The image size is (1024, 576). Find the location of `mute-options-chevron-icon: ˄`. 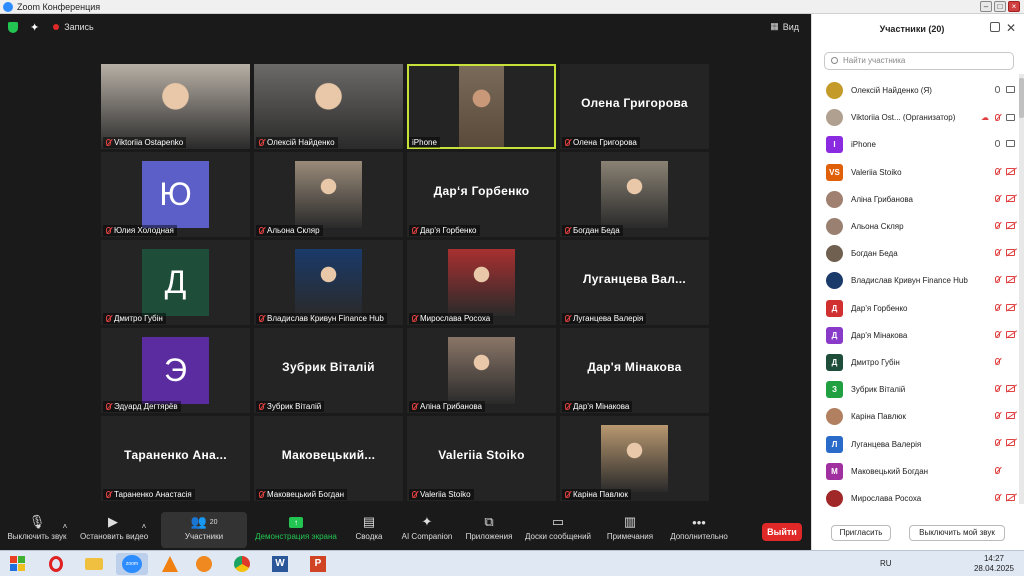

mute-options-chevron-icon: ˄ is located at coordinates (65, 526).